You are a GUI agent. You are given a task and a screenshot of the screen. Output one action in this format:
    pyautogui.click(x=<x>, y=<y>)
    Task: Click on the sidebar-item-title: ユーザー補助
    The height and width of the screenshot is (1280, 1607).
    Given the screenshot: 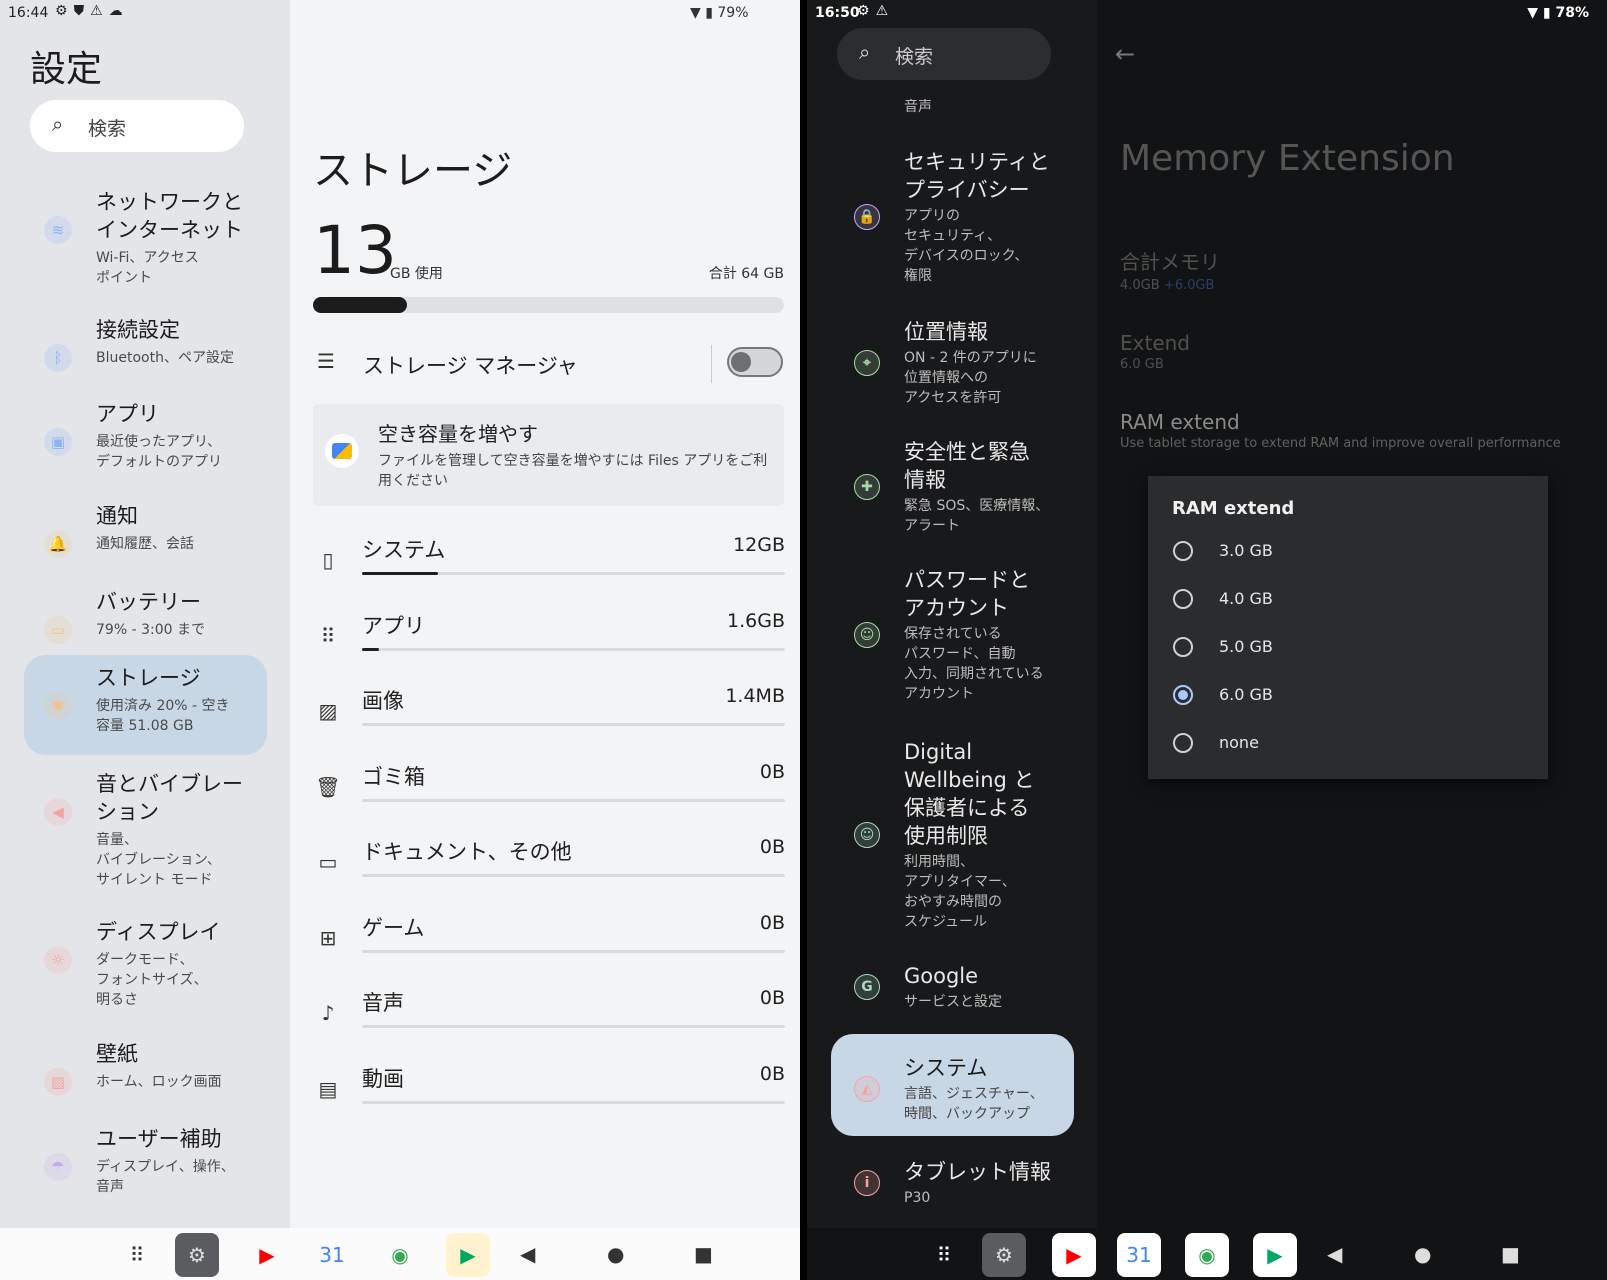 What is the action you would take?
    pyautogui.click(x=159, y=1139)
    